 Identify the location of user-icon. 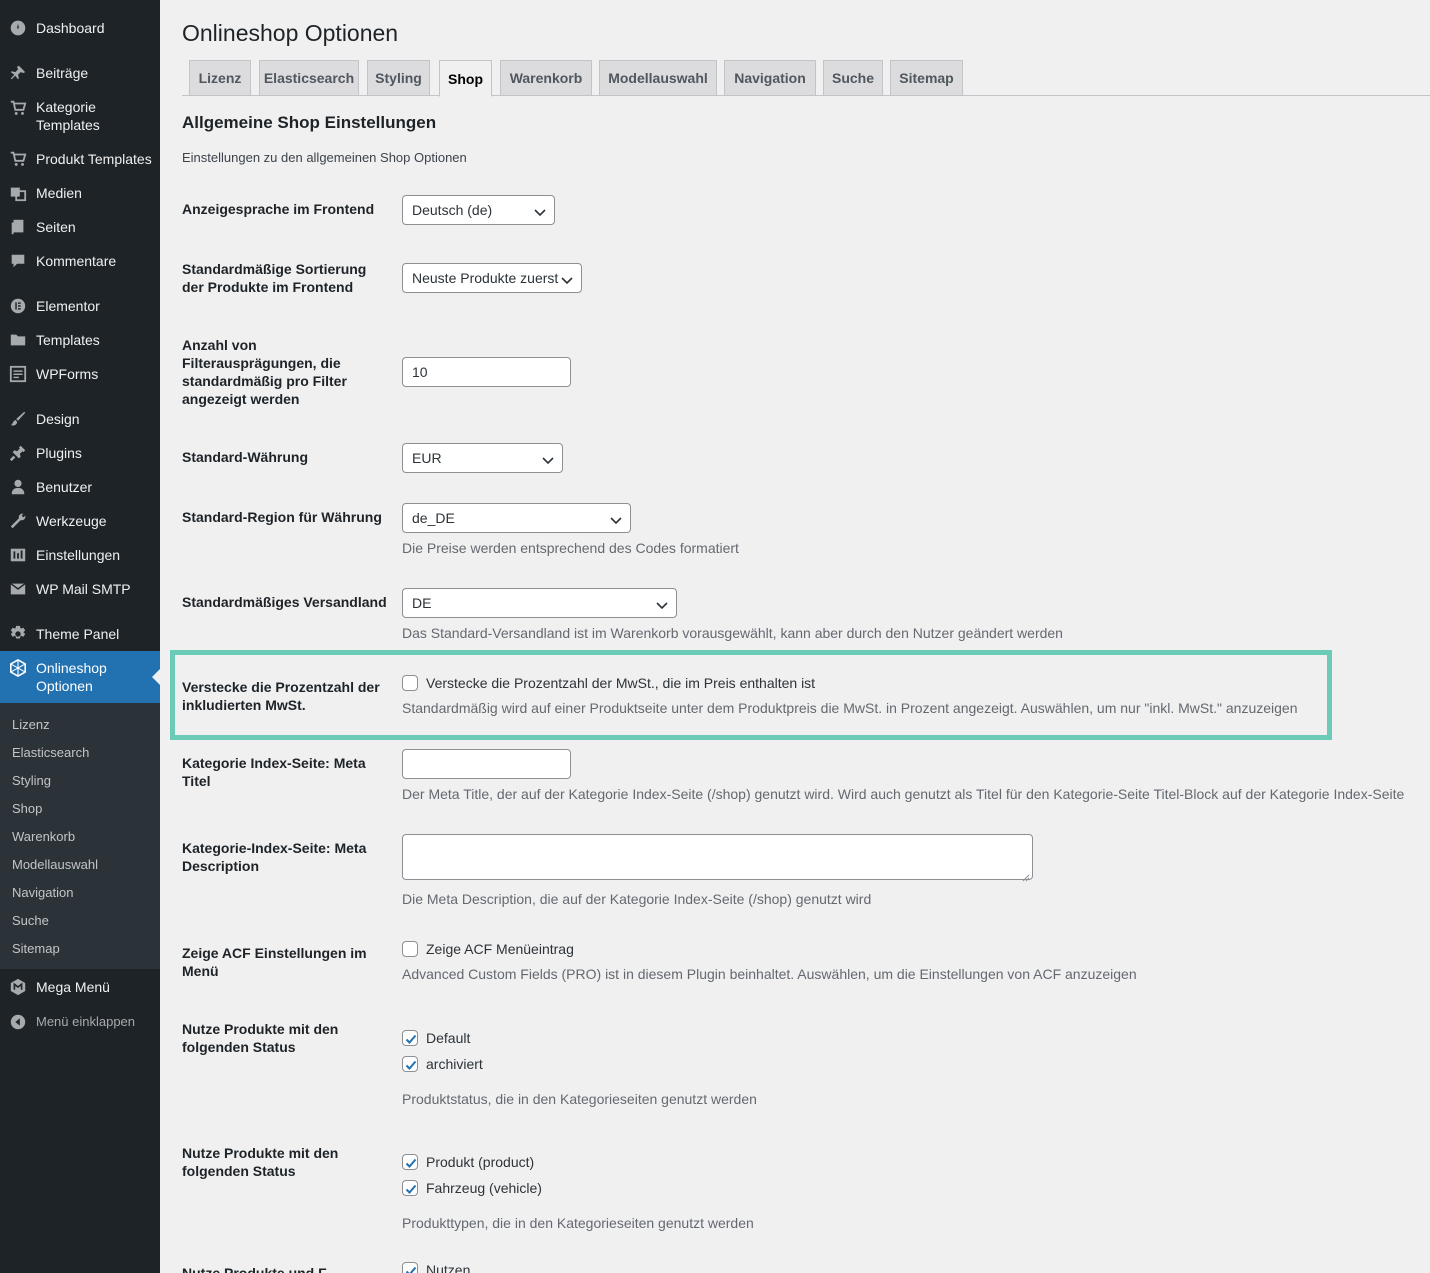
(18, 487).